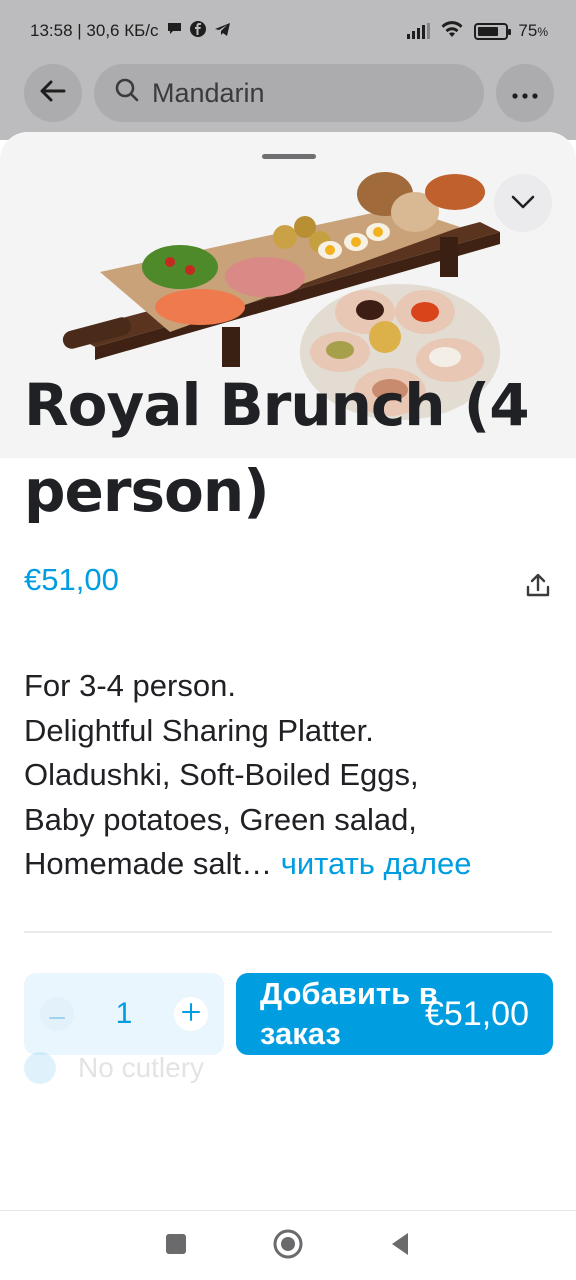  I want to click on description-line: Delightful Sharing Platter., so click(199, 730).